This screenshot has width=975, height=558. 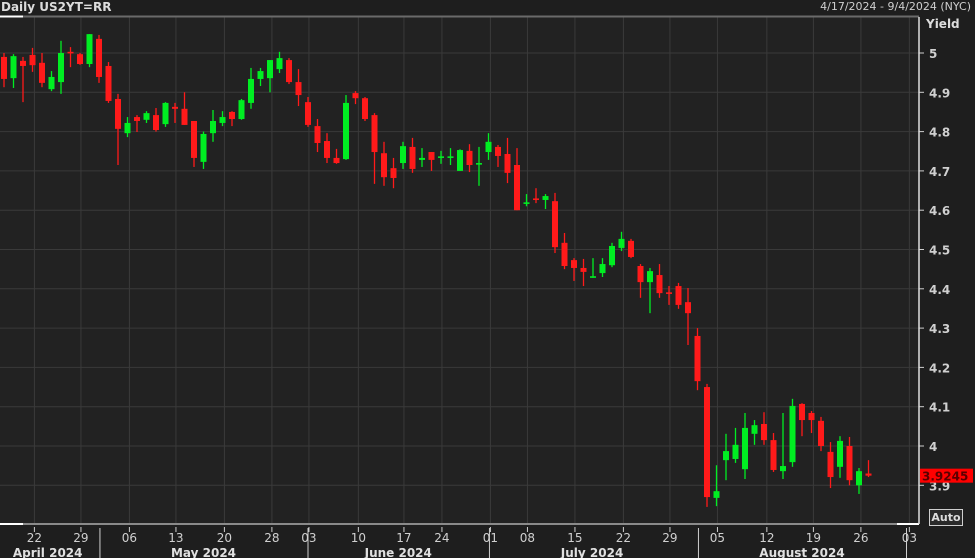 I want to click on y-tick-label: 5, so click(x=933, y=54).